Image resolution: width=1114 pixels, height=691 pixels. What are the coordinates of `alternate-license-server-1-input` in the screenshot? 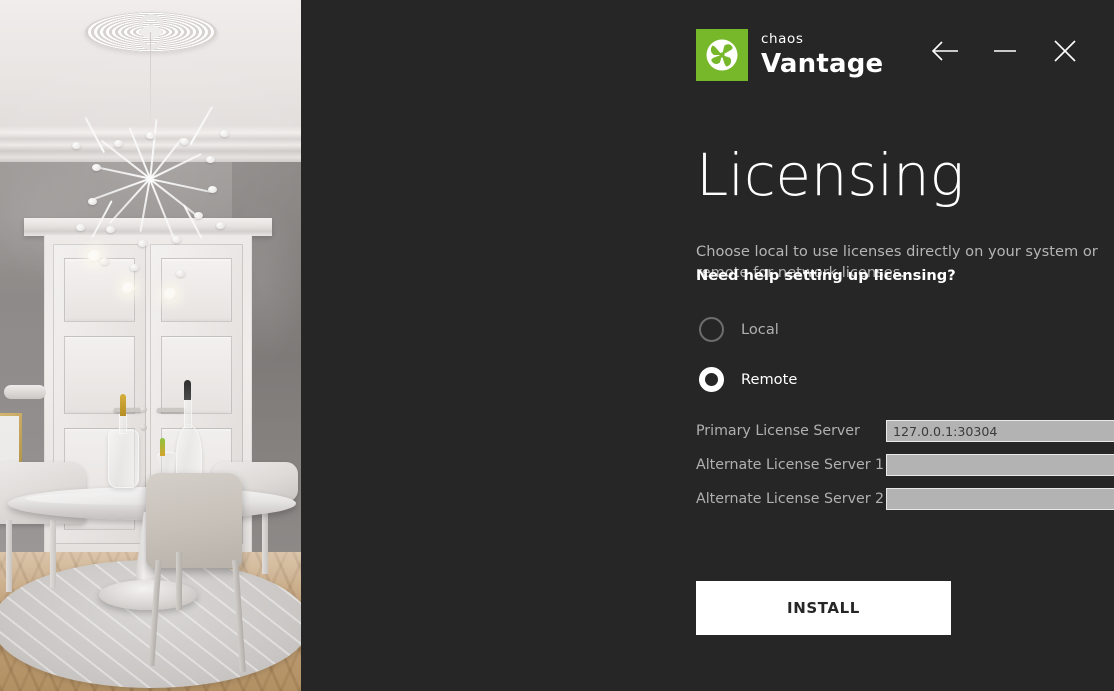 It's located at (1000, 465).